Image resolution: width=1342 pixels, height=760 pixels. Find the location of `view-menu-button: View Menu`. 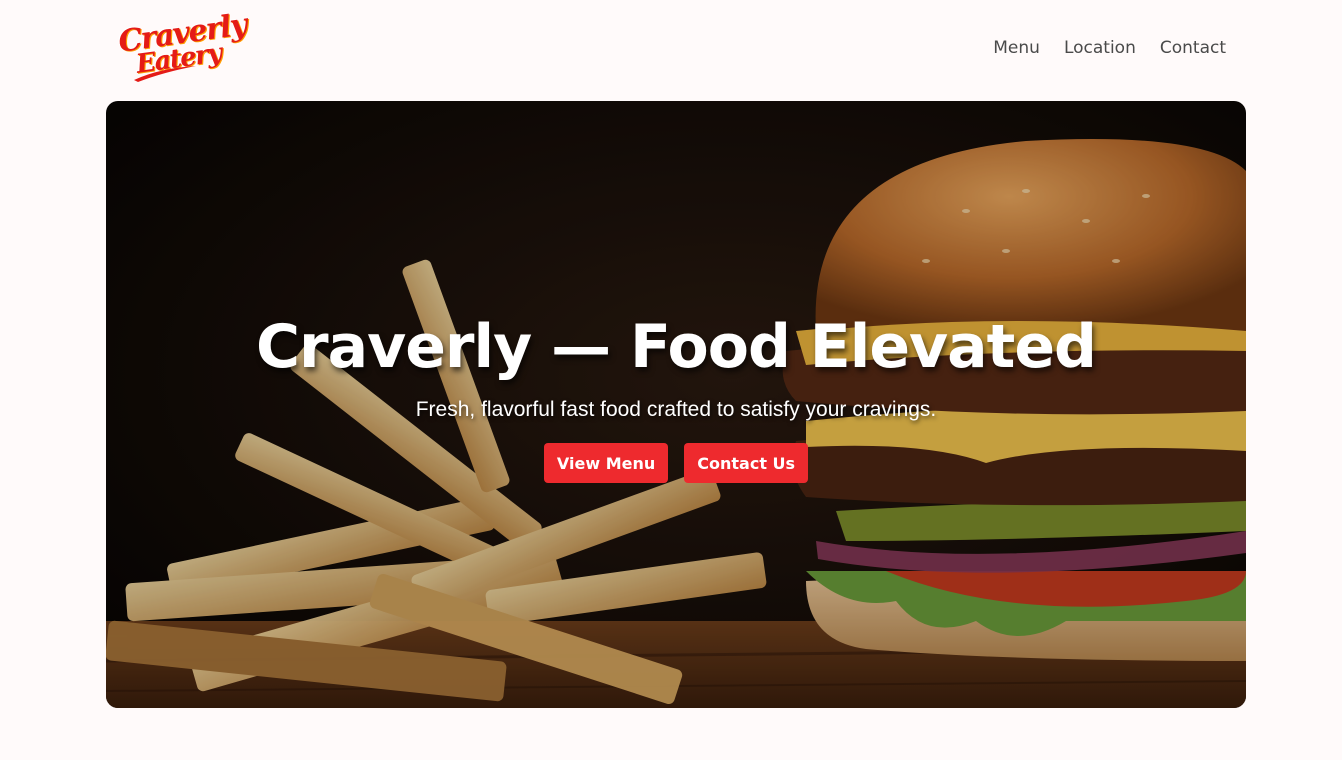

view-menu-button: View Menu is located at coordinates (606, 463).